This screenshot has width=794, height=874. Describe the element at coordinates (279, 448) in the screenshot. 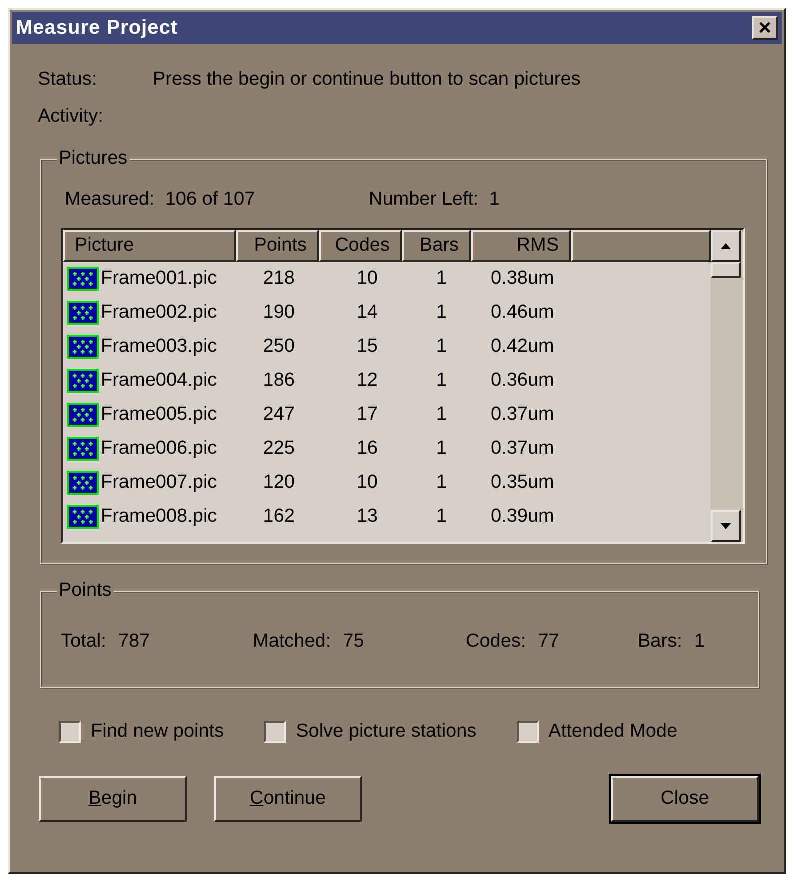

I see `table-cell-text: 225` at that location.